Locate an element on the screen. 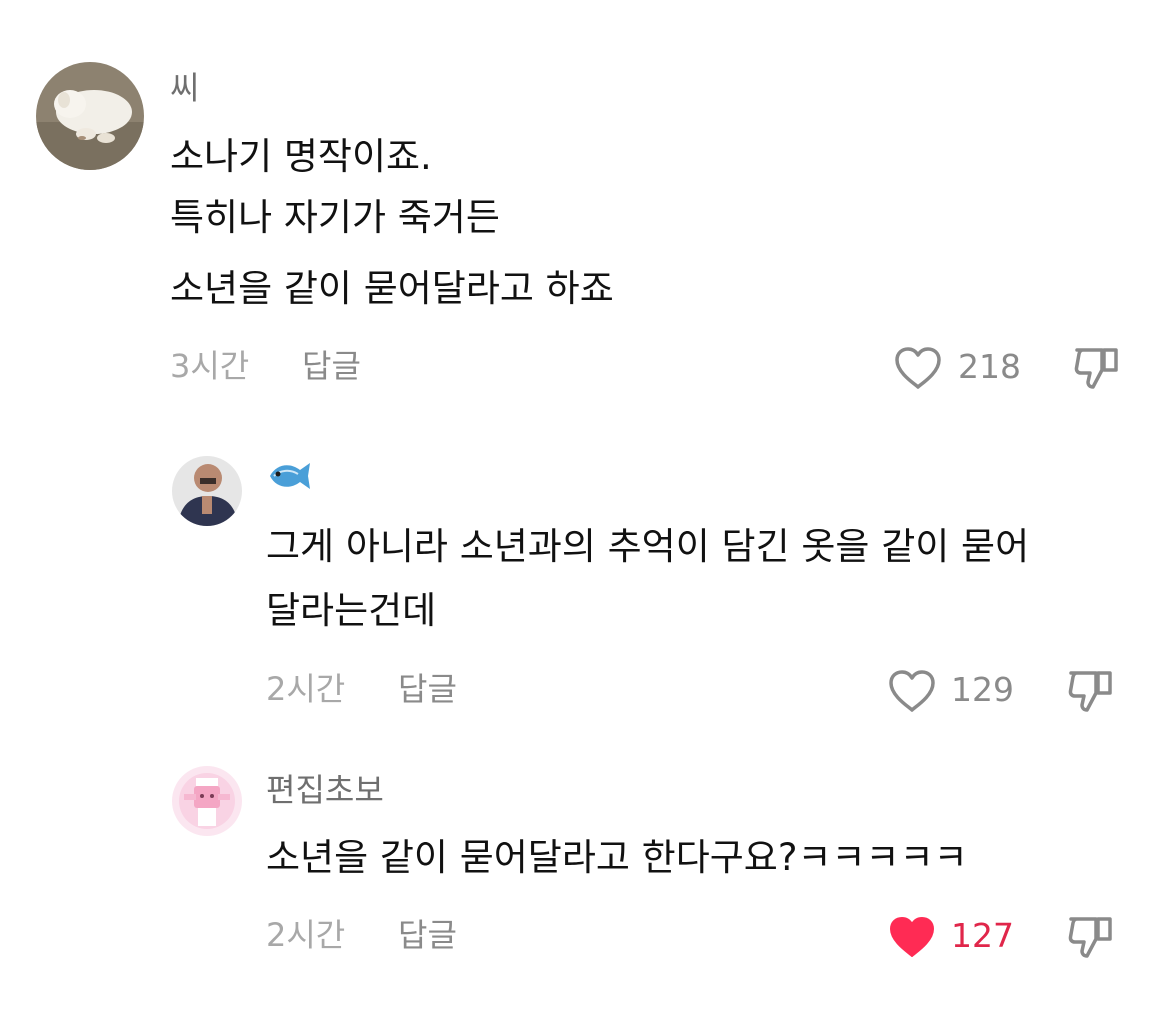 This screenshot has height=1013, width=1170. comment-text-line: 소년을 같이 묻어달라고 하죠 is located at coordinates (392, 288).